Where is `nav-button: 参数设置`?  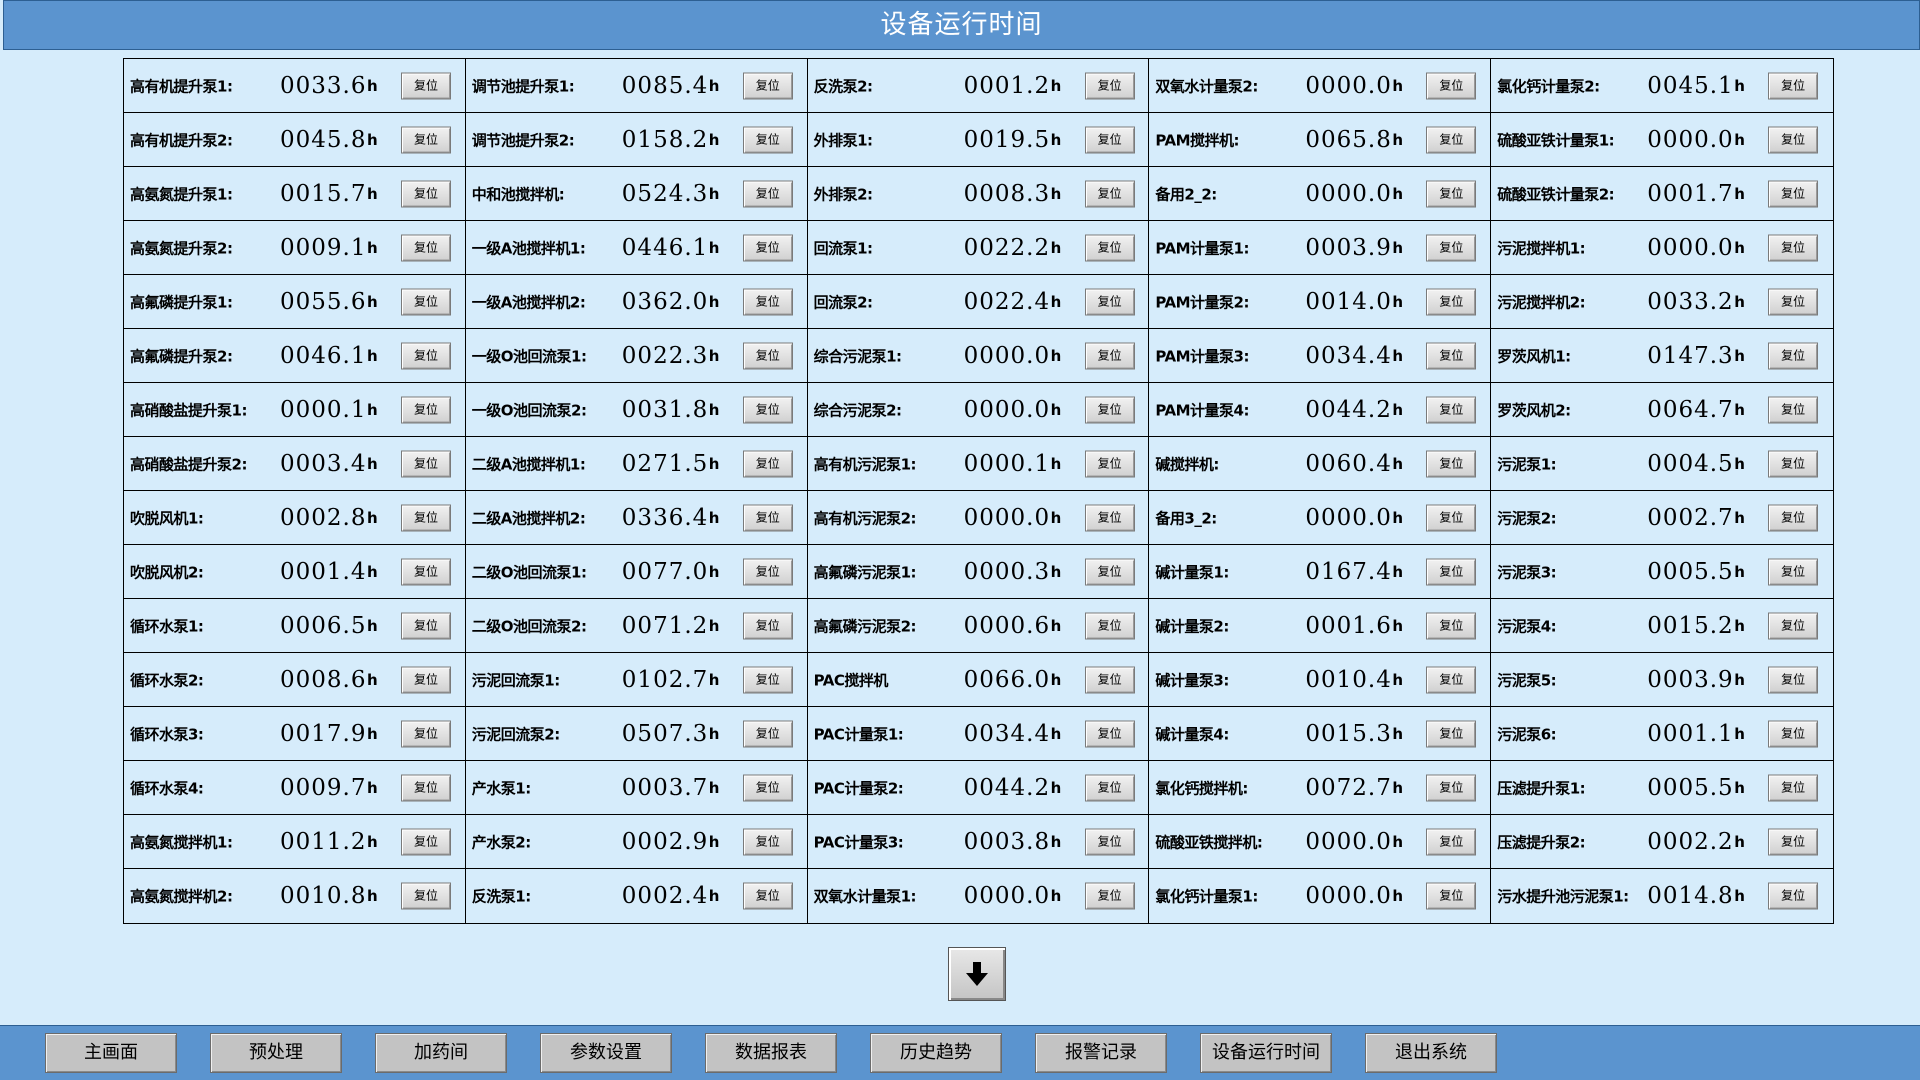 nav-button: 参数设置 is located at coordinates (606, 1053).